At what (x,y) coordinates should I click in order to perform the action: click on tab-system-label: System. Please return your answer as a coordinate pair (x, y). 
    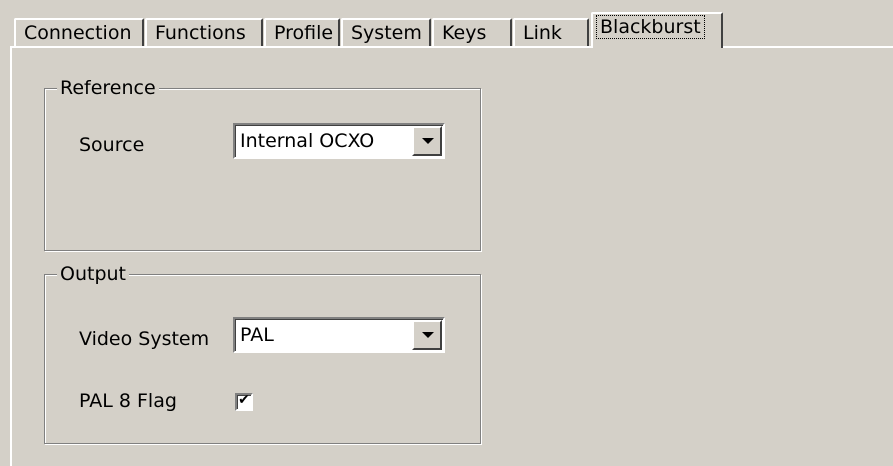
    Looking at the image, I should click on (386, 33).